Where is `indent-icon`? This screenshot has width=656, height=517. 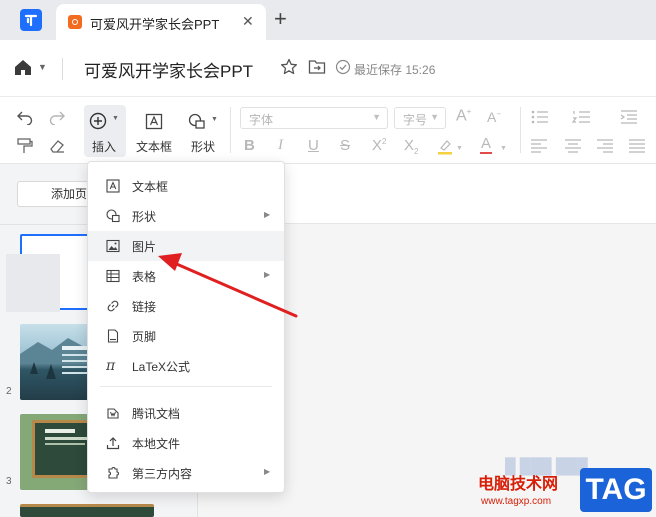 indent-icon is located at coordinates (629, 117).